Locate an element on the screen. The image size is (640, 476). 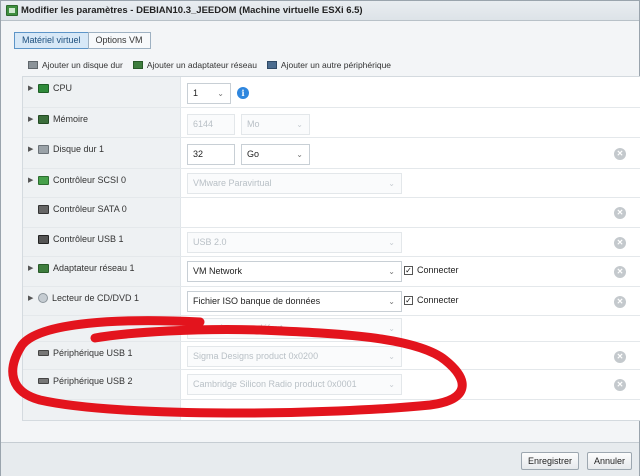
cd-connect-label: Connecter is located at coordinates (438, 300).